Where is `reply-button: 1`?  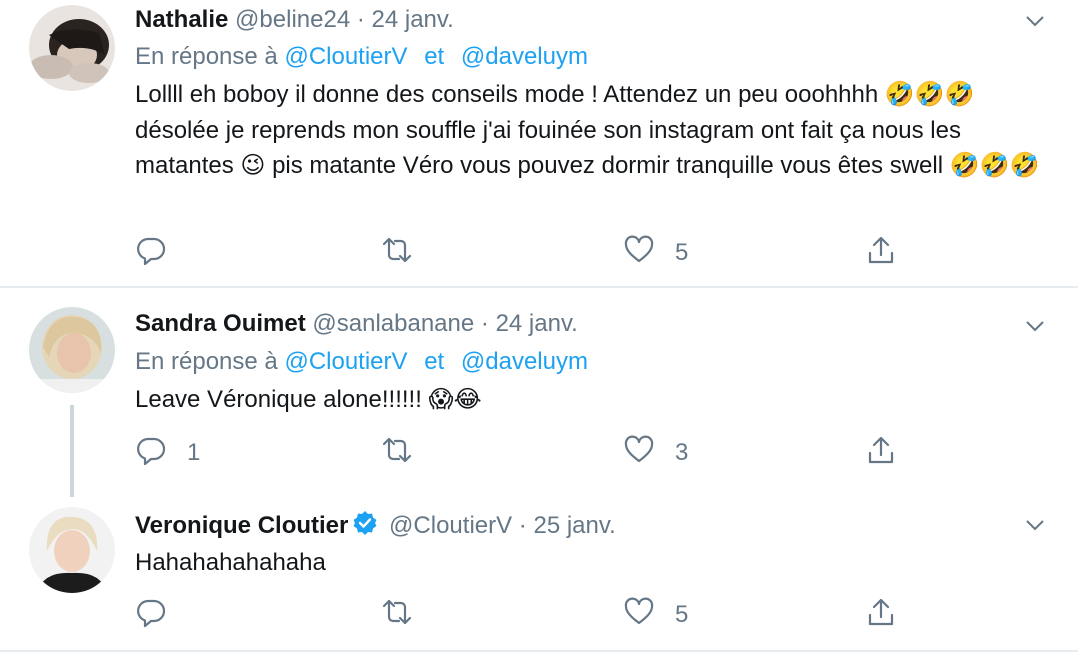
reply-button: 1 is located at coordinates (167, 453).